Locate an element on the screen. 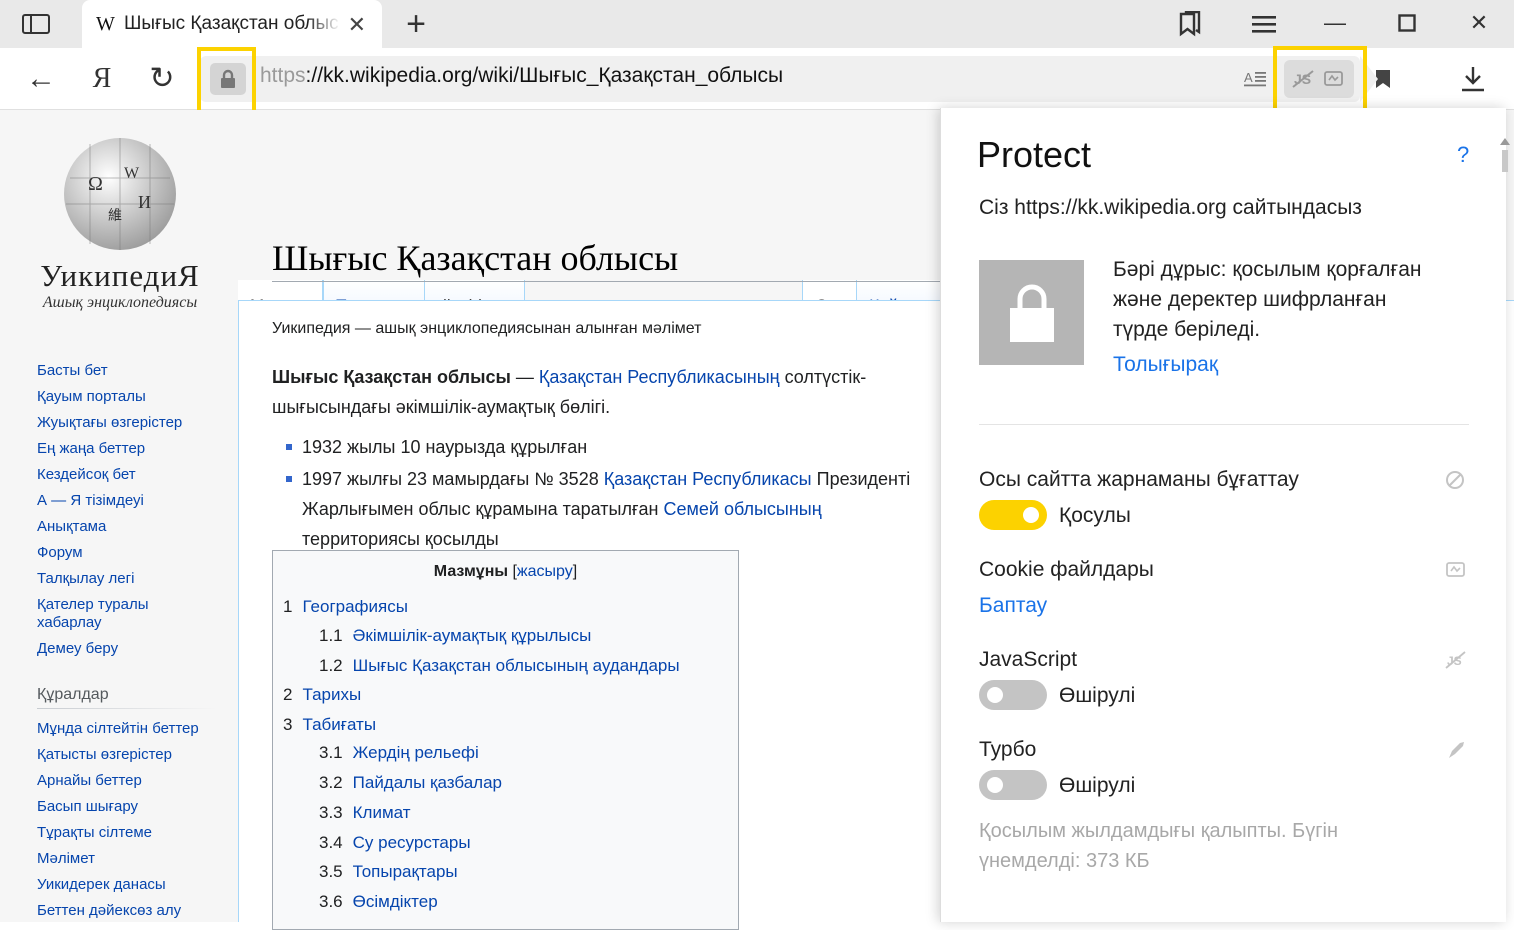 The height and width of the screenshot is (930, 1514). reader-mode-icon: A is located at coordinates (1255, 79).